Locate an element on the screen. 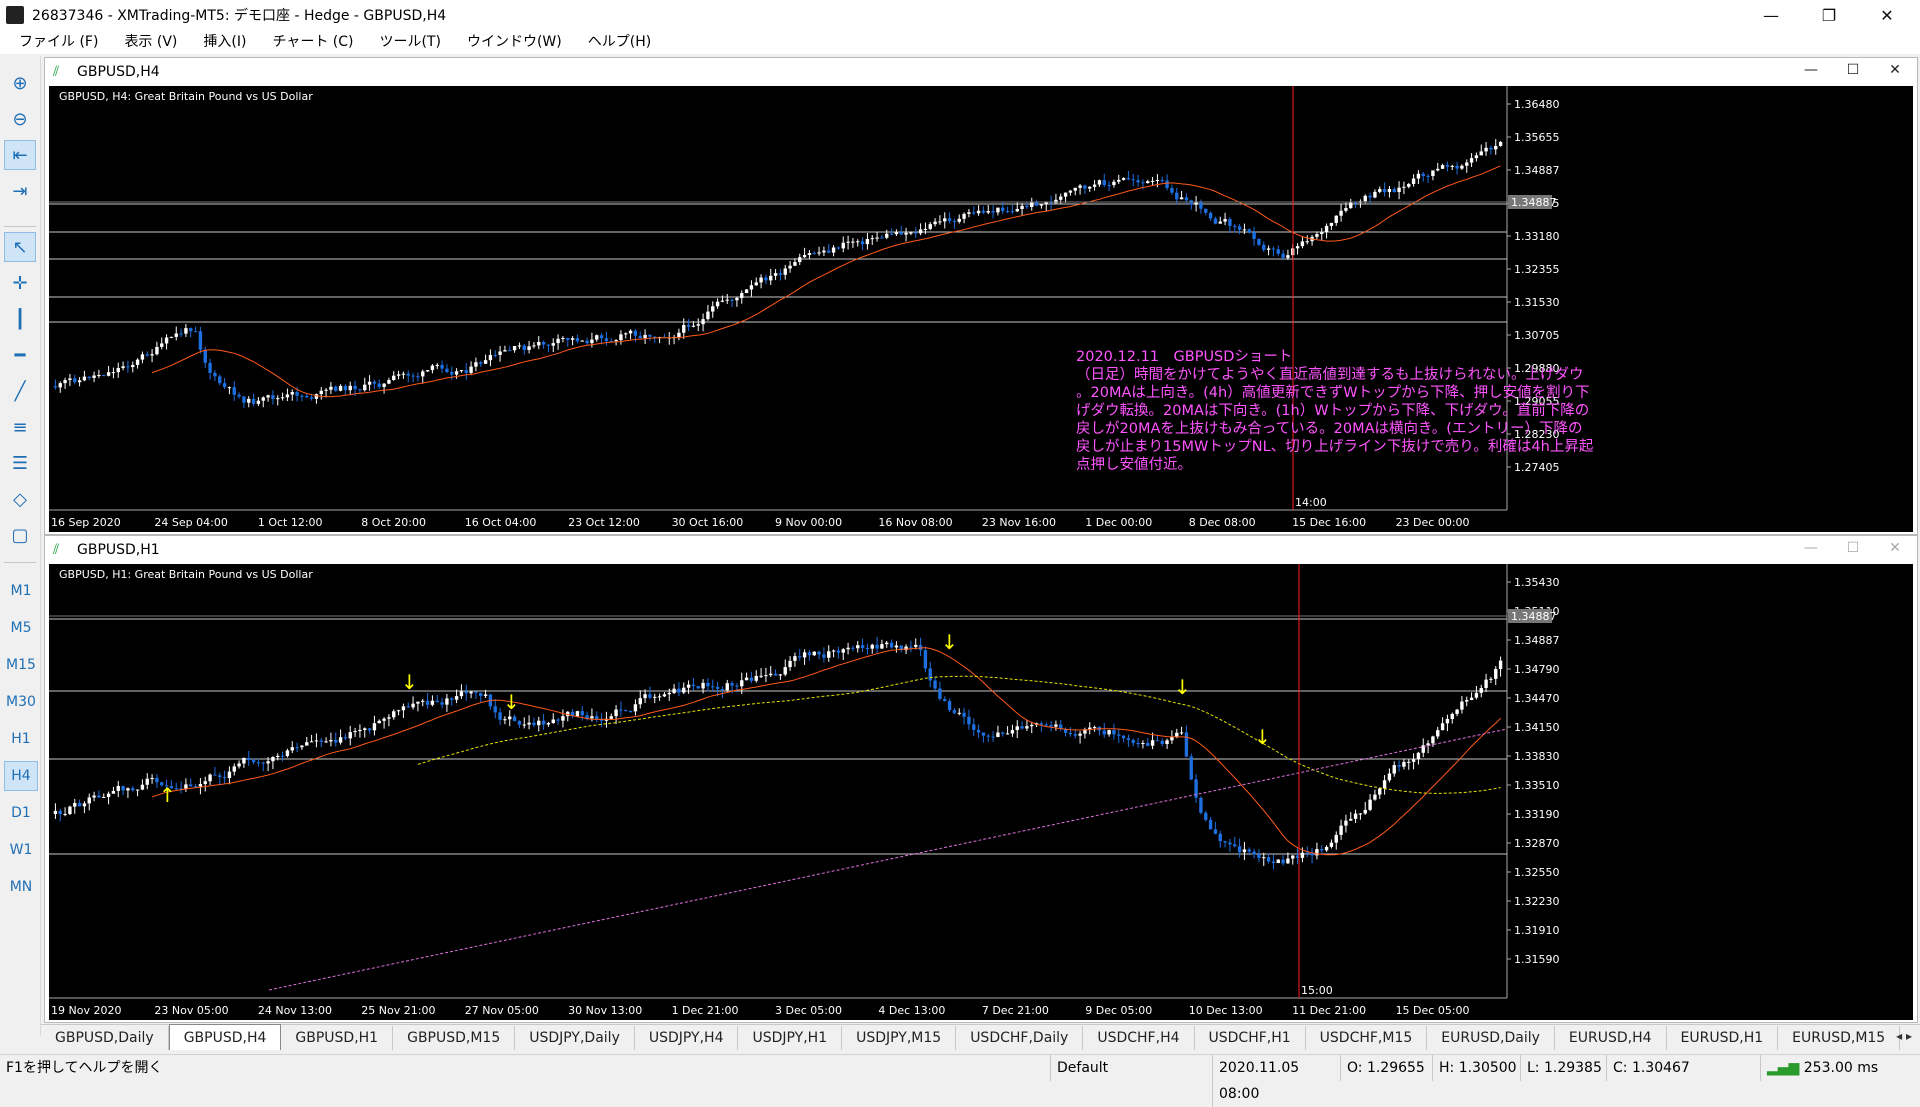 This screenshot has height=1107, width=1920. tab-scroll-arrows: ◂ ▸ is located at coordinates (1904, 1036).